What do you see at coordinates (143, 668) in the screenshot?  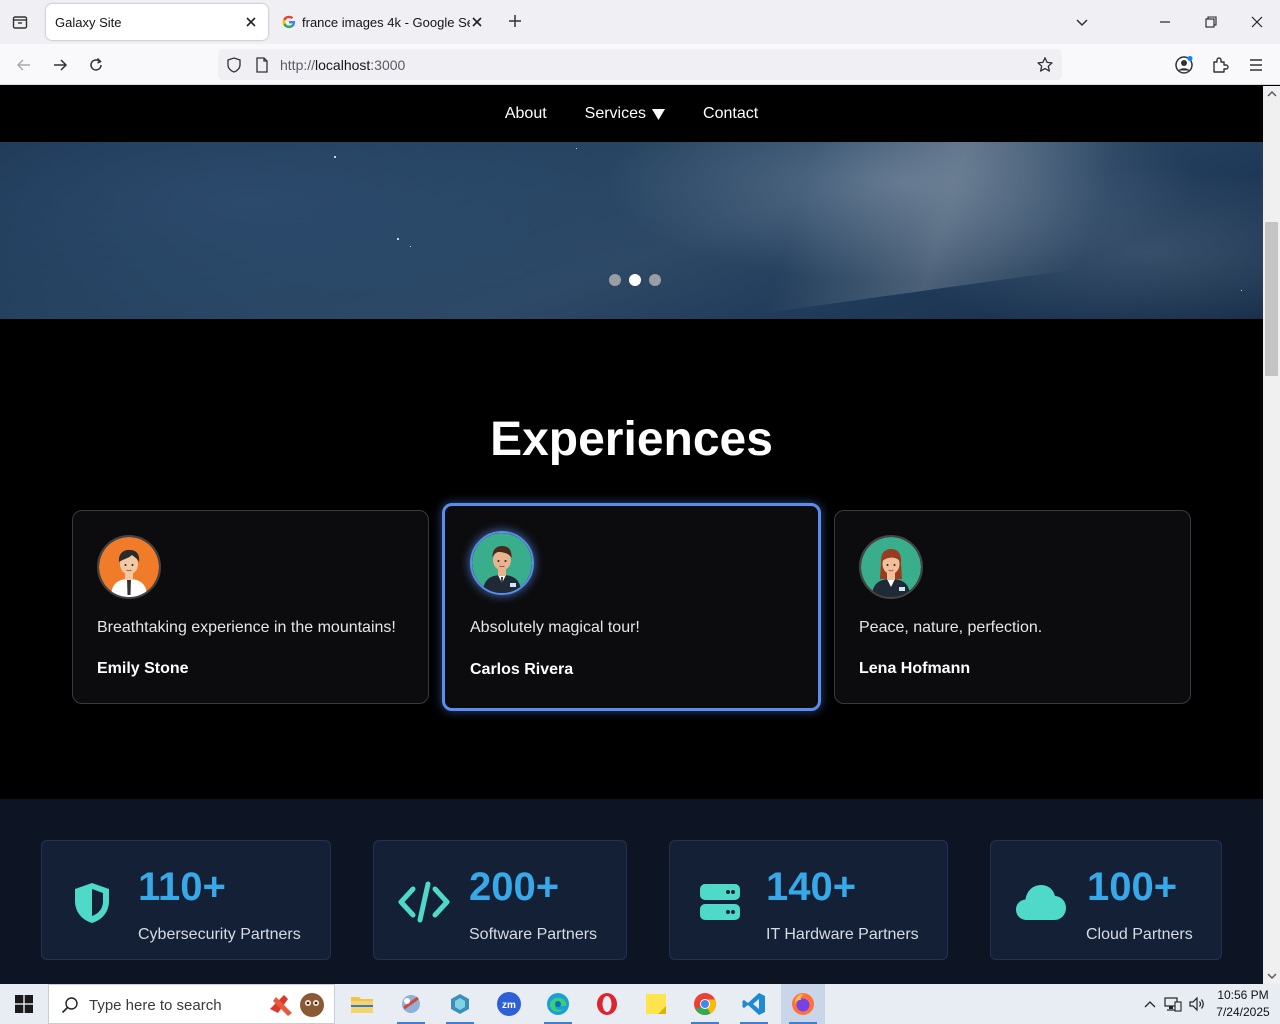 I see `testimonial-author: Emily Stone` at bounding box center [143, 668].